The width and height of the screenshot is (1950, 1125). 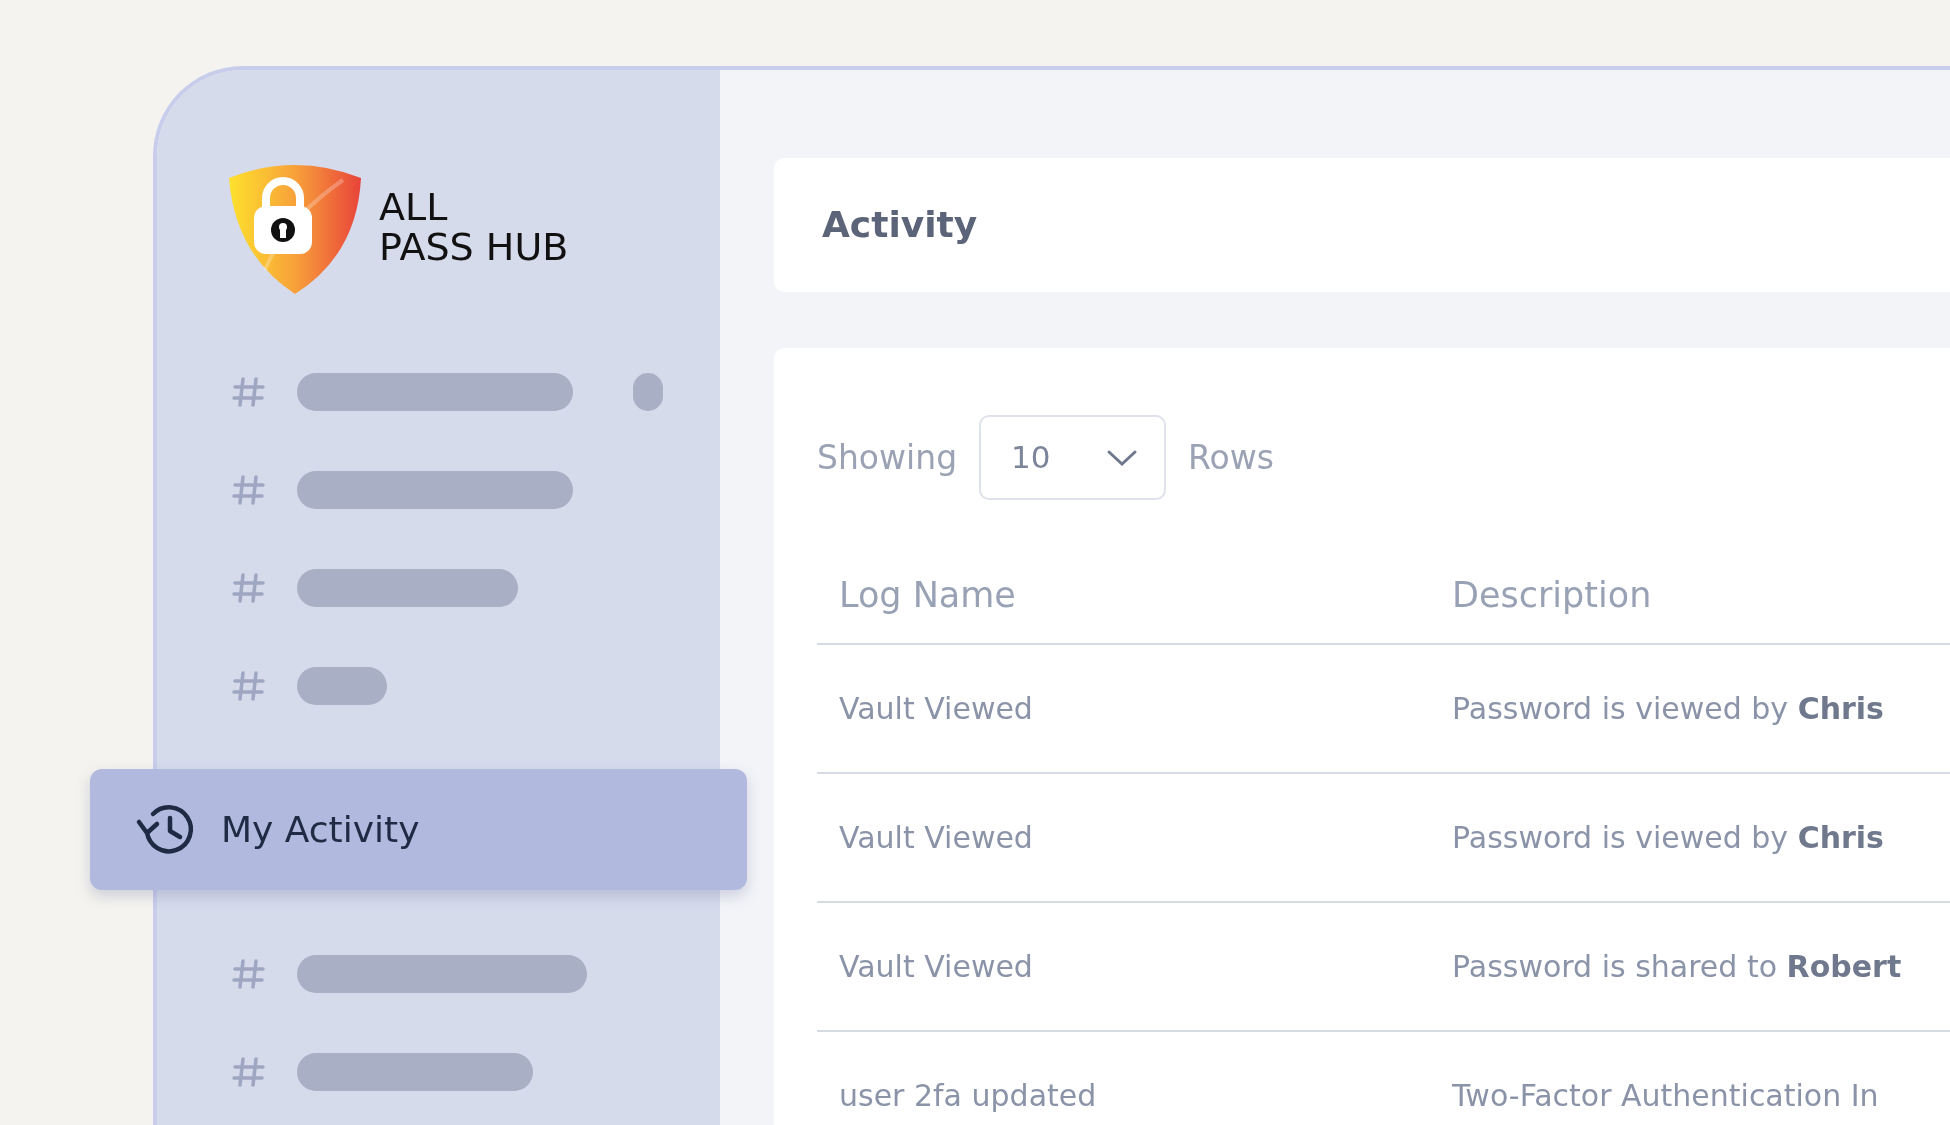 What do you see at coordinates (1690, 596) in the screenshot?
I see `column-header: Description` at bounding box center [1690, 596].